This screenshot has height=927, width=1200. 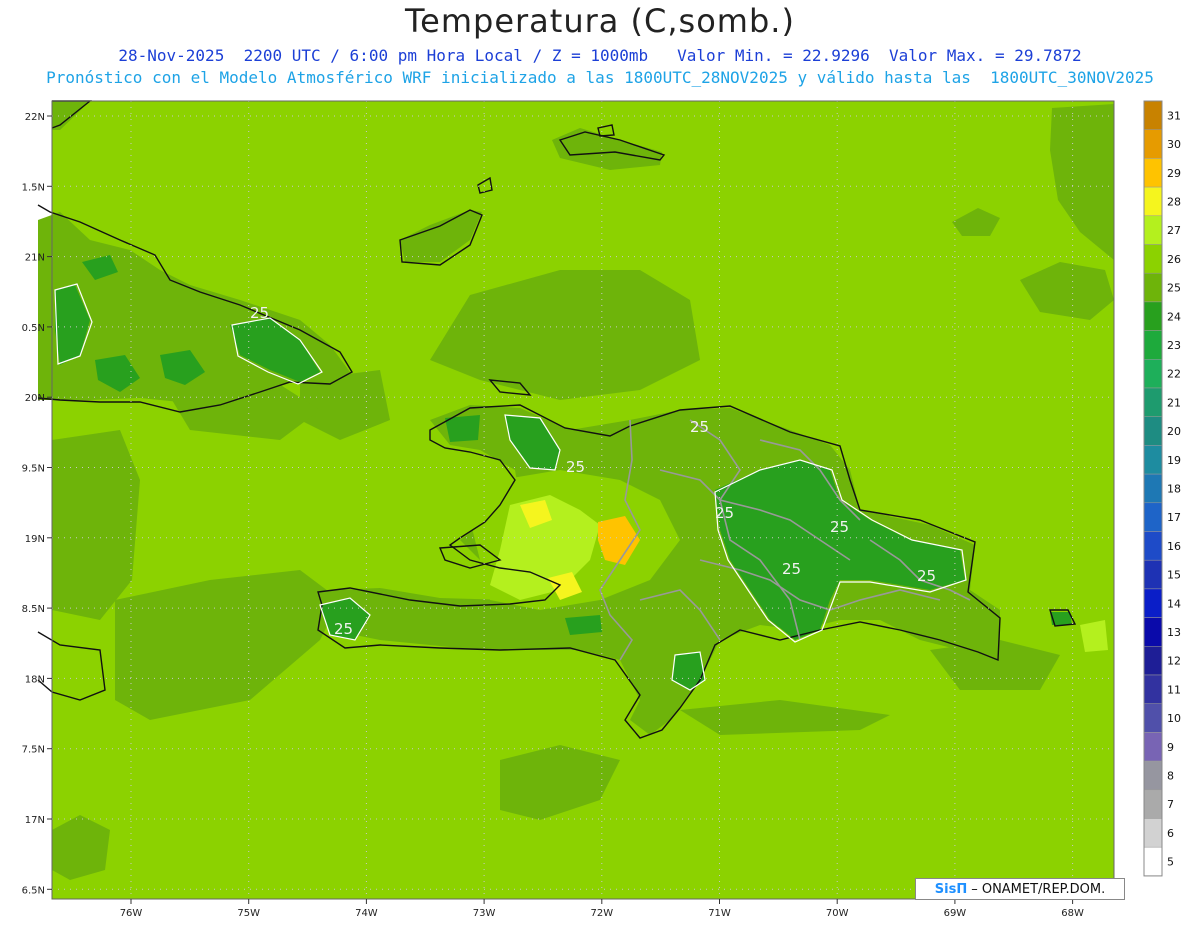 What do you see at coordinates (1174, 345) in the screenshot?
I see `colorbar-label: 23` at bounding box center [1174, 345].